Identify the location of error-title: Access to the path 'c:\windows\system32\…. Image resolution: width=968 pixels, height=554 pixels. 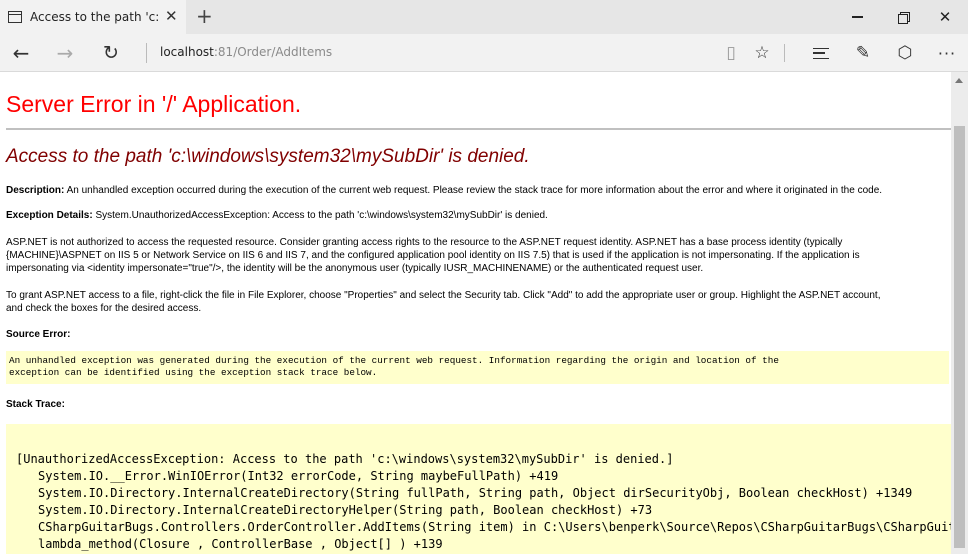
(268, 156).